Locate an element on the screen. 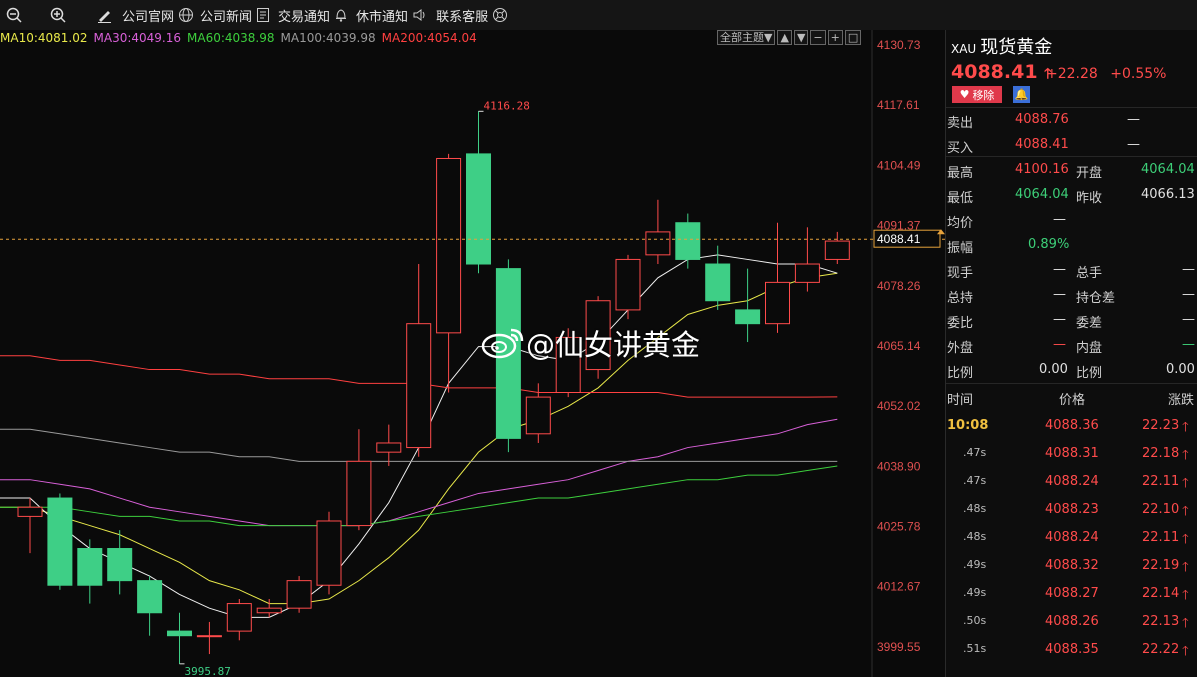 The height and width of the screenshot is (677, 1197). speaker-icon is located at coordinates (419, 15).